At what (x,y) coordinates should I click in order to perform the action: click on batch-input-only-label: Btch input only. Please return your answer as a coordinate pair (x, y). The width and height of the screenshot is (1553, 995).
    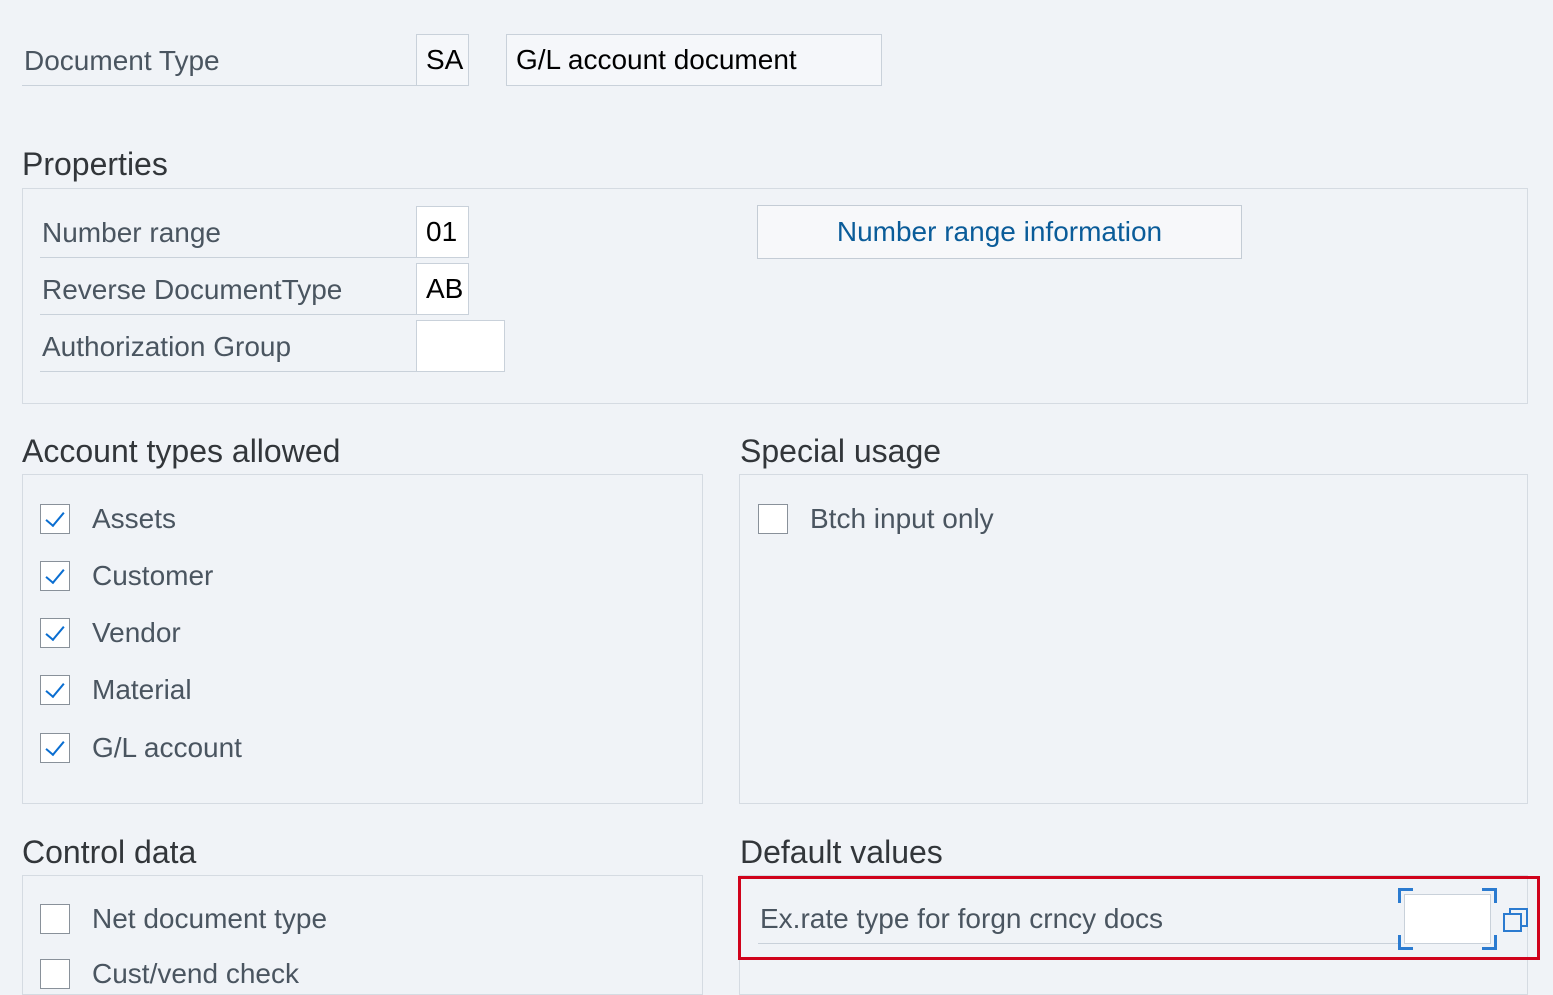
    Looking at the image, I should click on (902, 518).